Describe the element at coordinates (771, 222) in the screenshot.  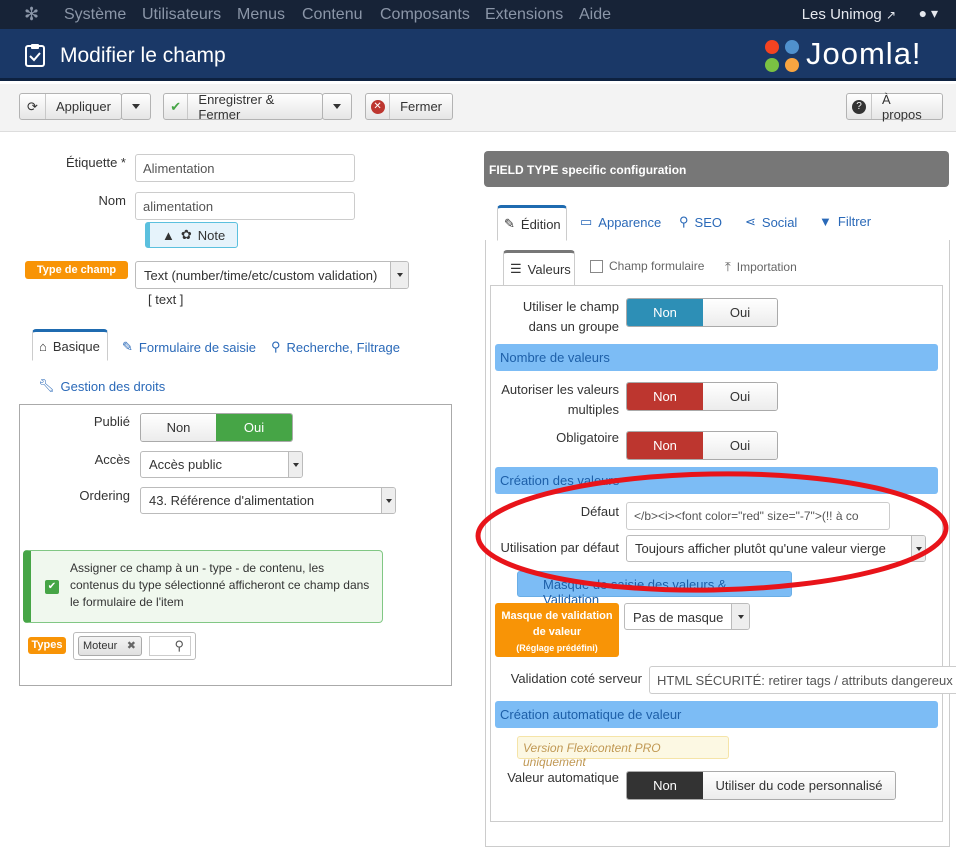
I see `tab-social: ⋖ Social` at that location.